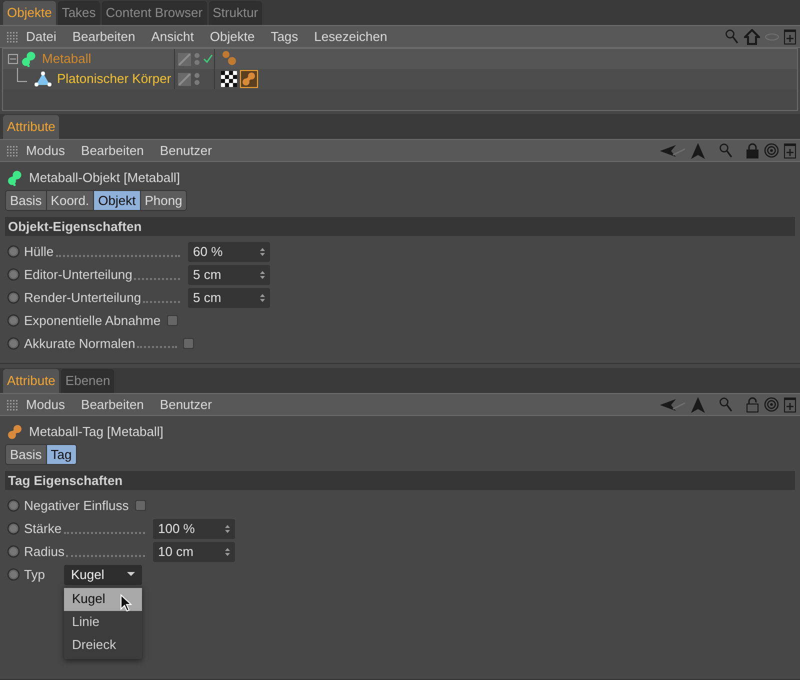  What do you see at coordinates (172, 36) in the screenshot?
I see `menu-item: Ansicht` at bounding box center [172, 36].